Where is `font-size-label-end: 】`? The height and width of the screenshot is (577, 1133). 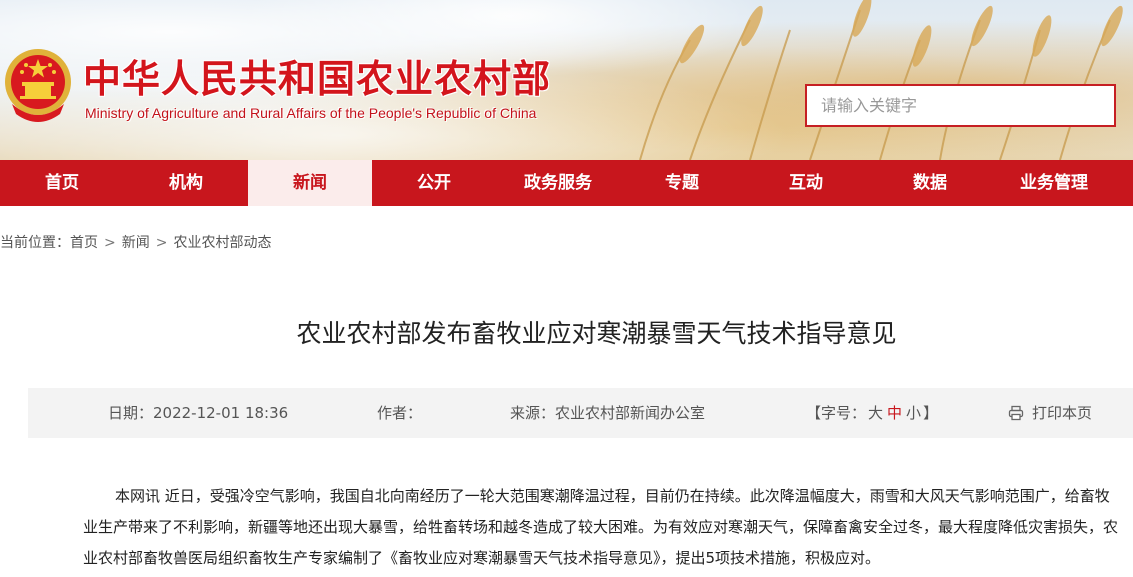
font-size-label-end: 】 is located at coordinates (931, 413).